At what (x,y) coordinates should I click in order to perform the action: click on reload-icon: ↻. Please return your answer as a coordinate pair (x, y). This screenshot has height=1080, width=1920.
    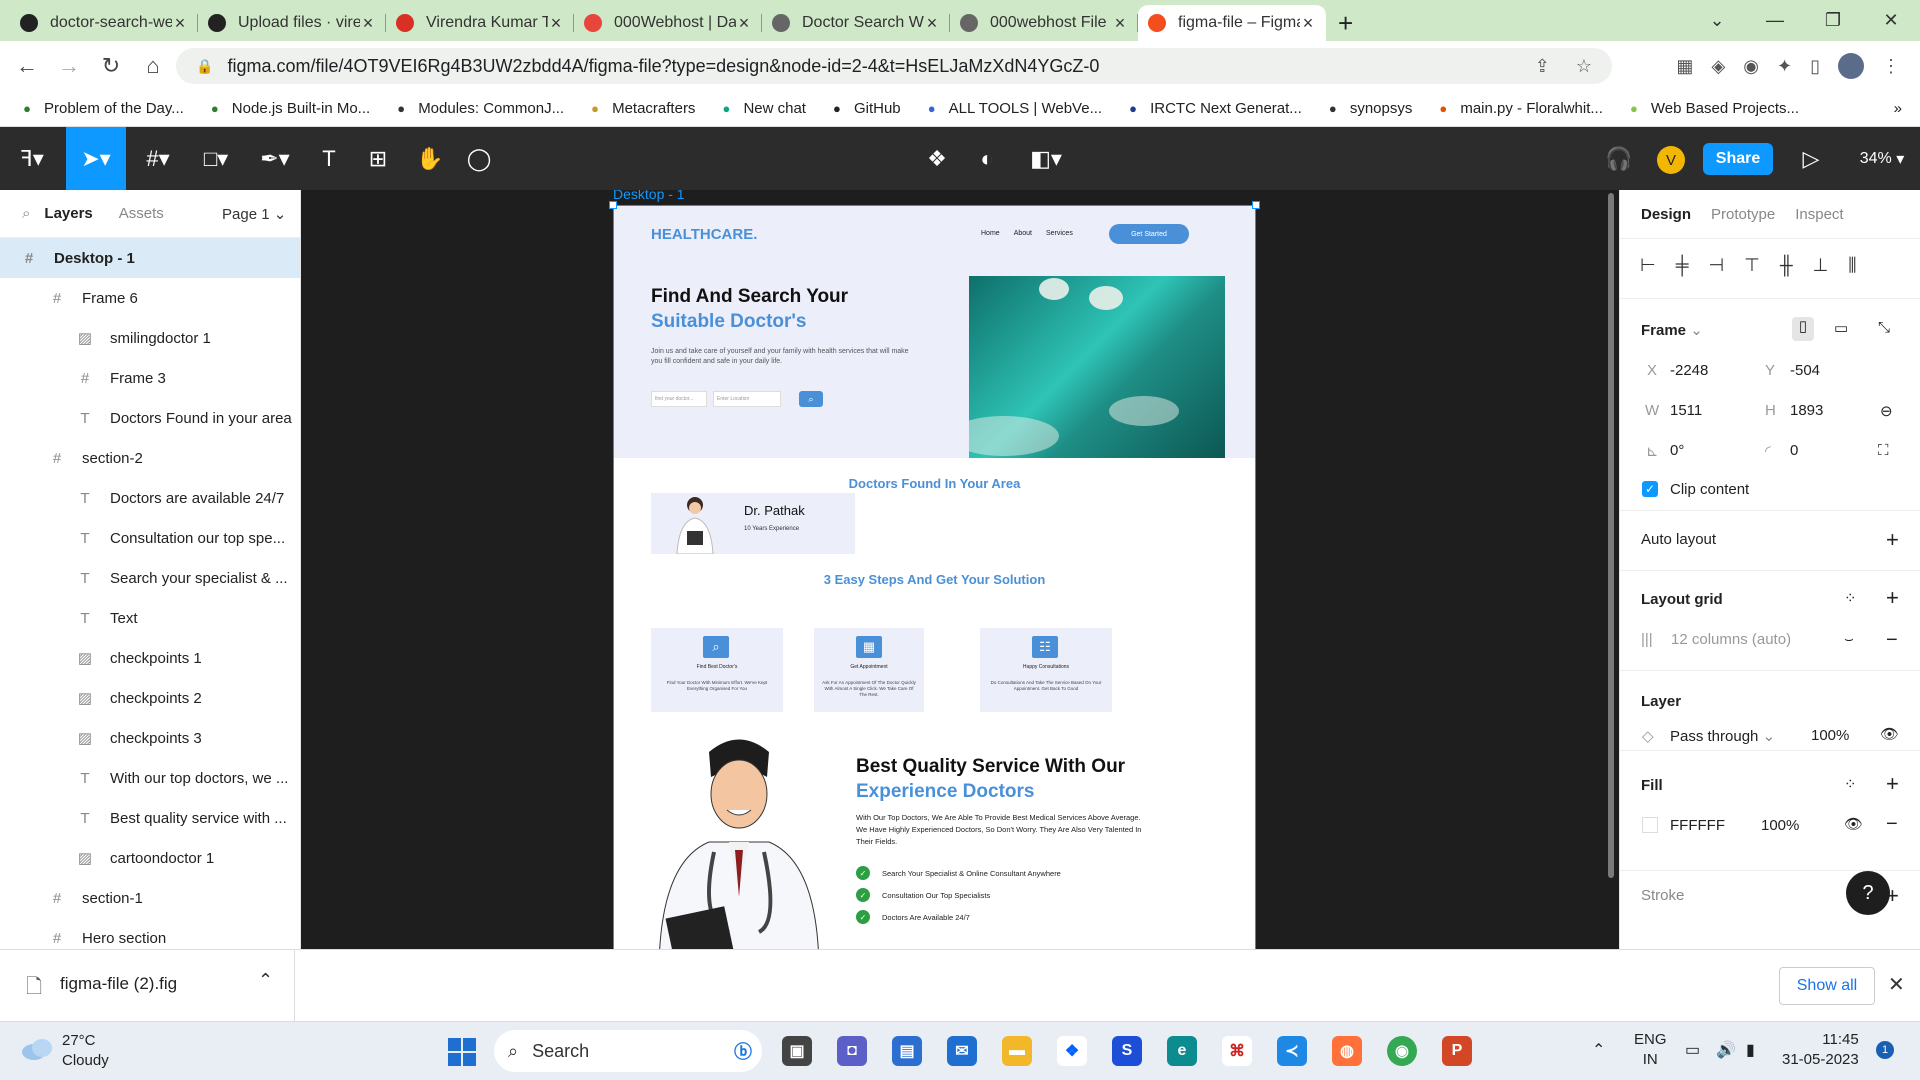
    Looking at the image, I should click on (111, 66).